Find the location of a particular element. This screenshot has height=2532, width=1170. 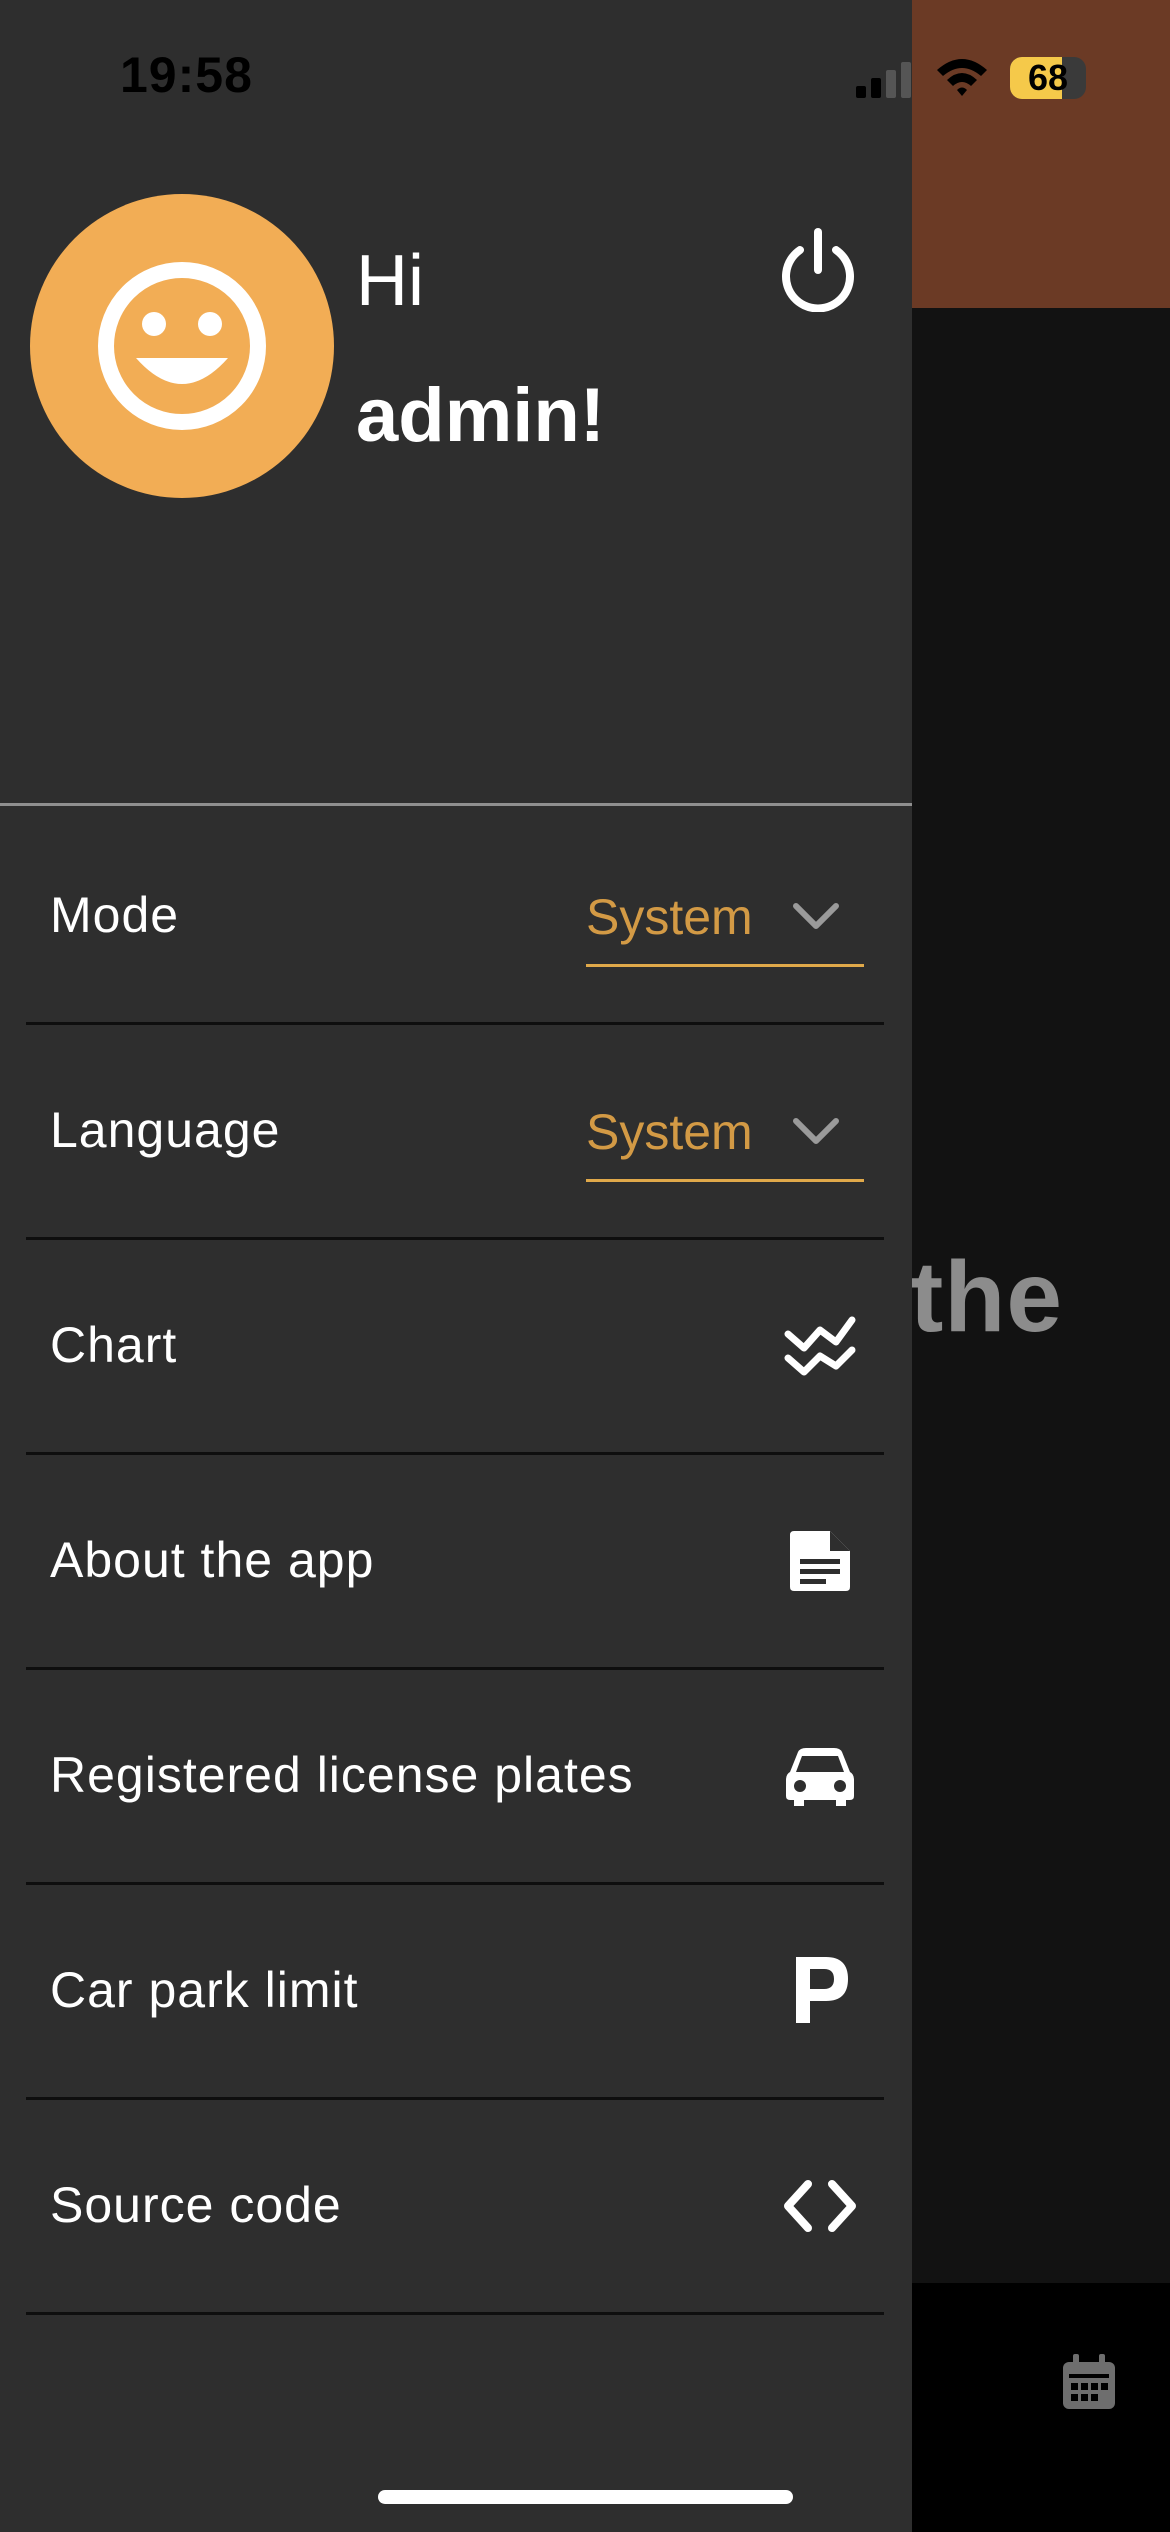

menu-item-label: About the app is located at coordinates (212, 1560).